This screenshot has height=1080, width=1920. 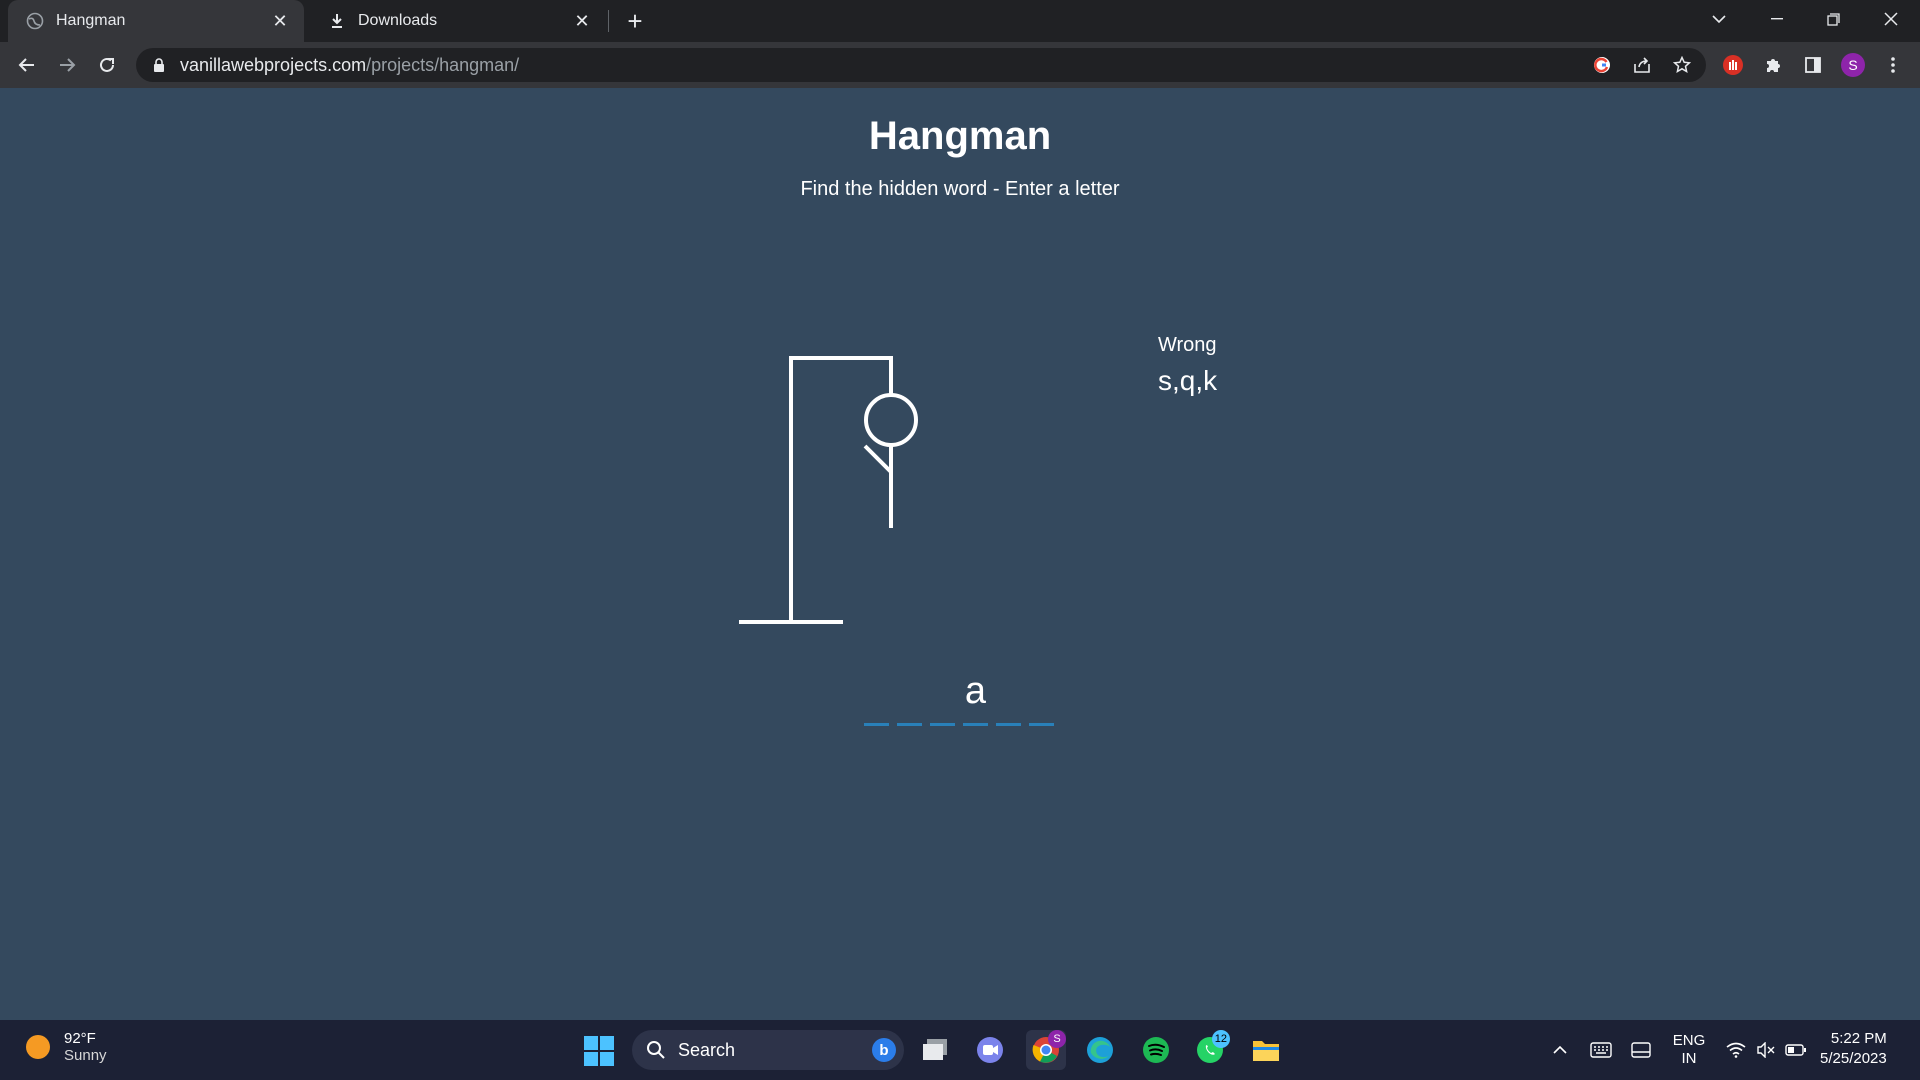 What do you see at coordinates (458, 21) in the screenshot?
I see `tab-downloads: Downloads ✕` at bounding box center [458, 21].